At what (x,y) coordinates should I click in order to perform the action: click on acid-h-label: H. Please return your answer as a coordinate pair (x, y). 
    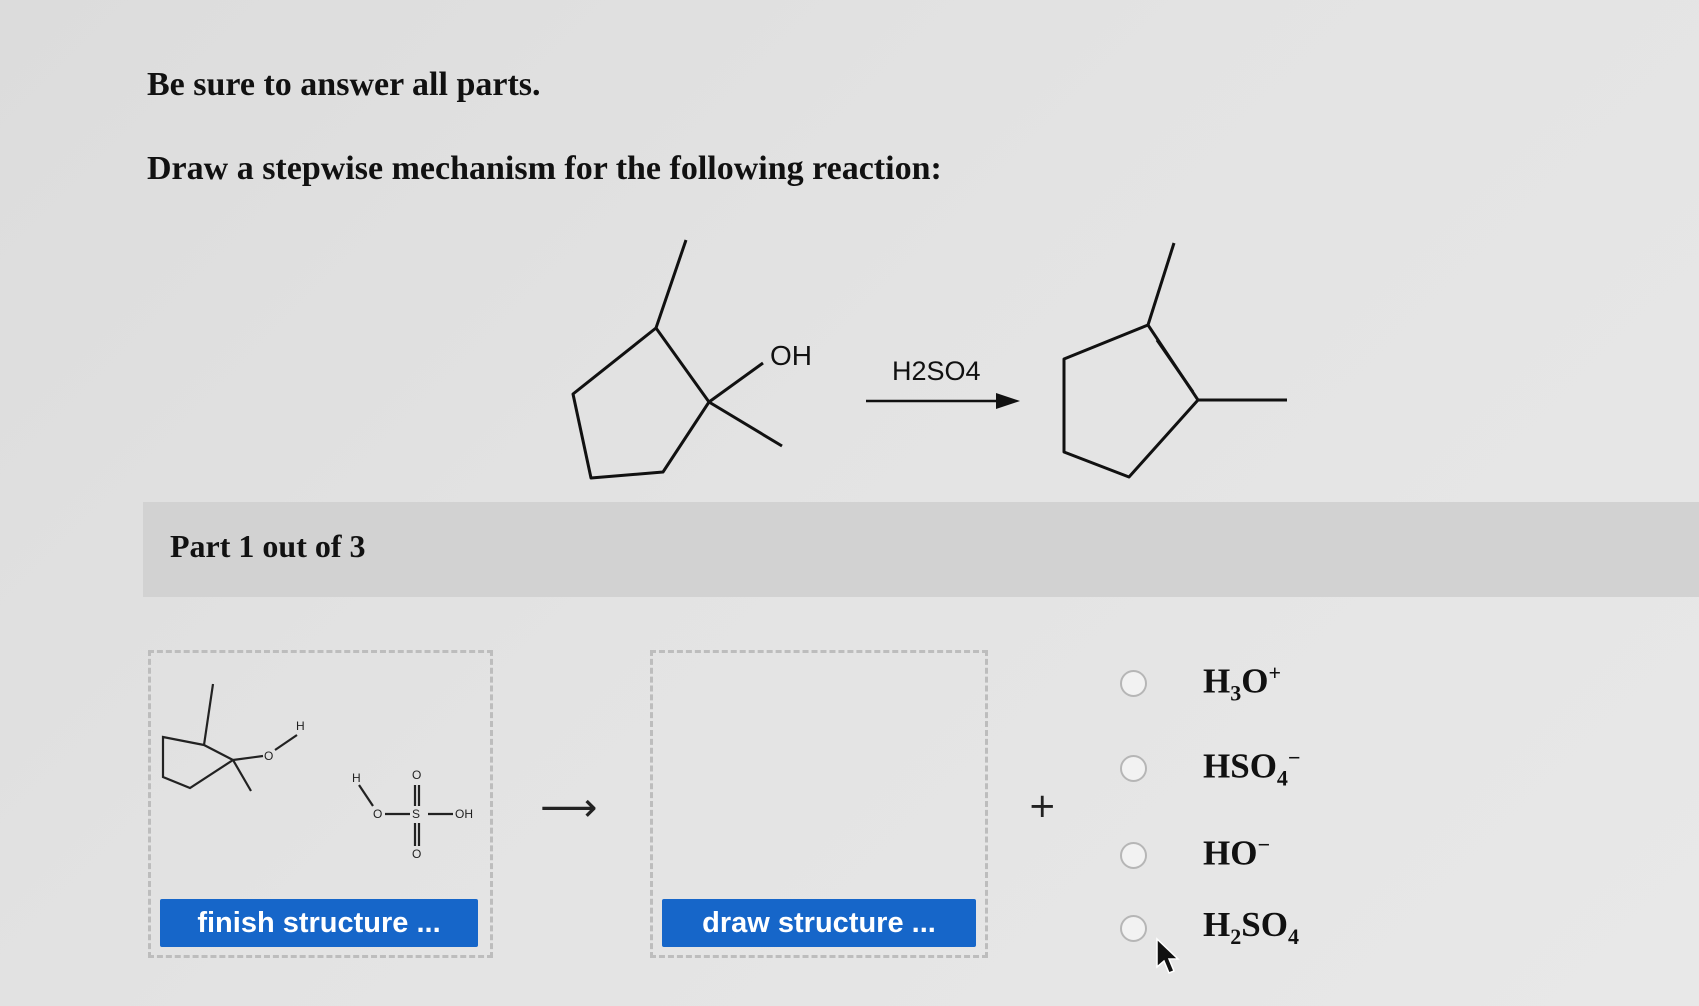
    Looking at the image, I should click on (356, 778).